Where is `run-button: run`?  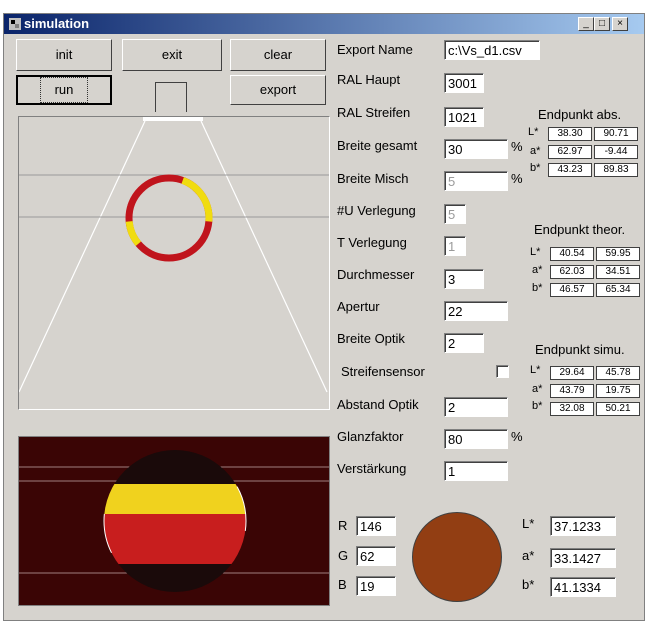 run-button: run is located at coordinates (64, 90).